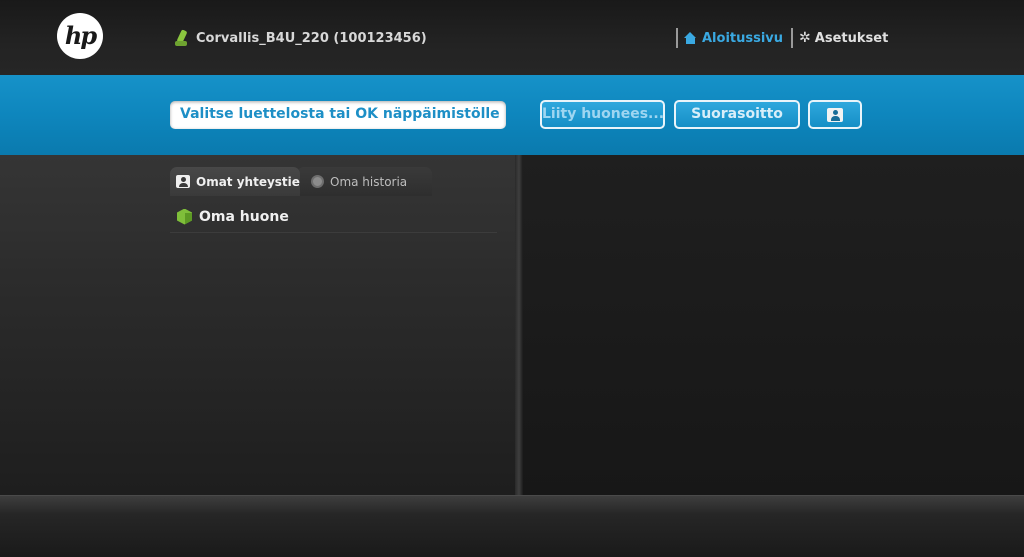 Image resolution: width=1024 pixels, height=557 pixels. Describe the element at coordinates (248, 181) in the screenshot. I see `tab-label: Omat yhteystiedot` at that location.